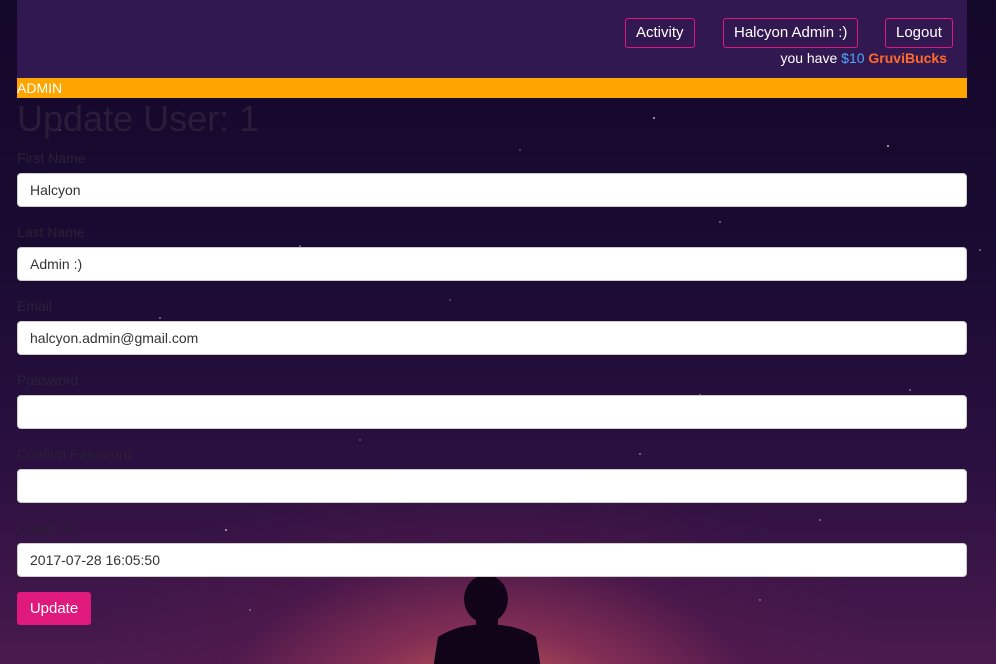 Image resolution: width=996 pixels, height=664 pixels. What do you see at coordinates (492, 412) in the screenshot?
I see `password-input` at bounding box center [492, 412].